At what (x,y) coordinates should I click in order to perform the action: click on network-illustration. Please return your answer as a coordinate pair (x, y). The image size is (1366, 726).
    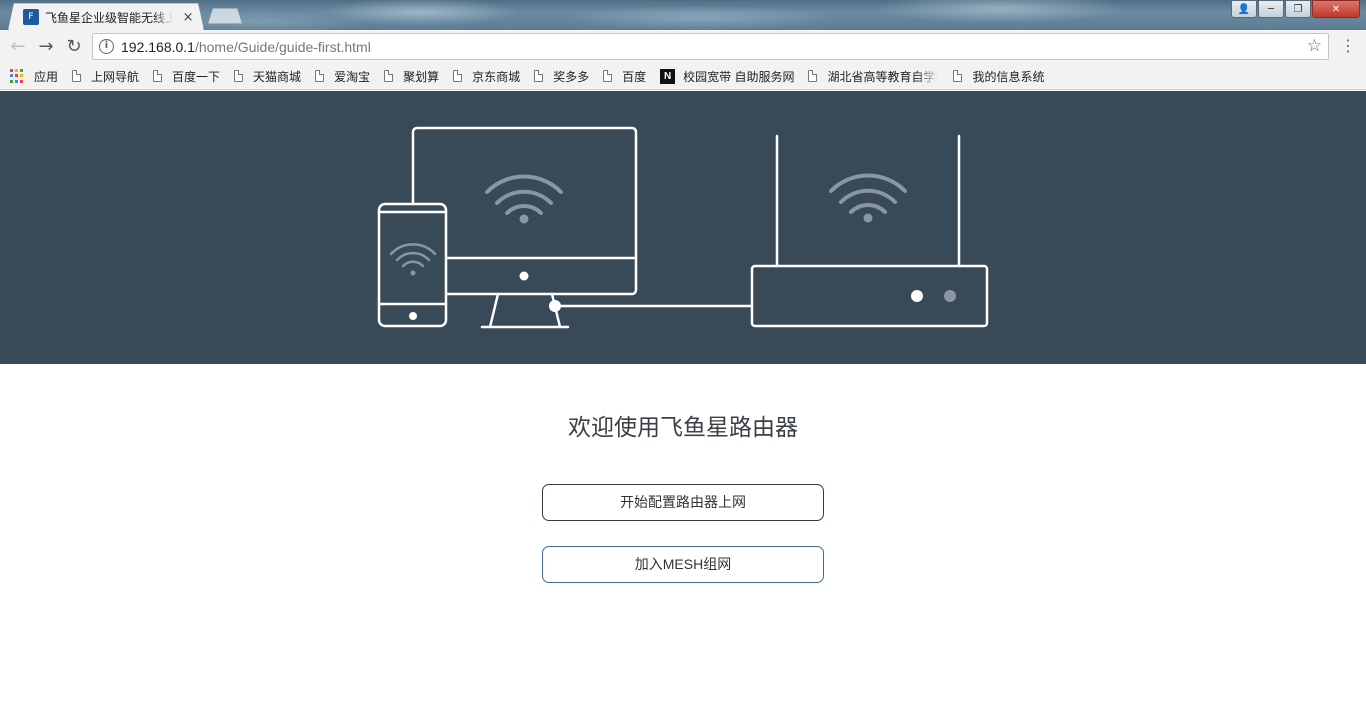
    Looking at the image, I should click on (683, 227).